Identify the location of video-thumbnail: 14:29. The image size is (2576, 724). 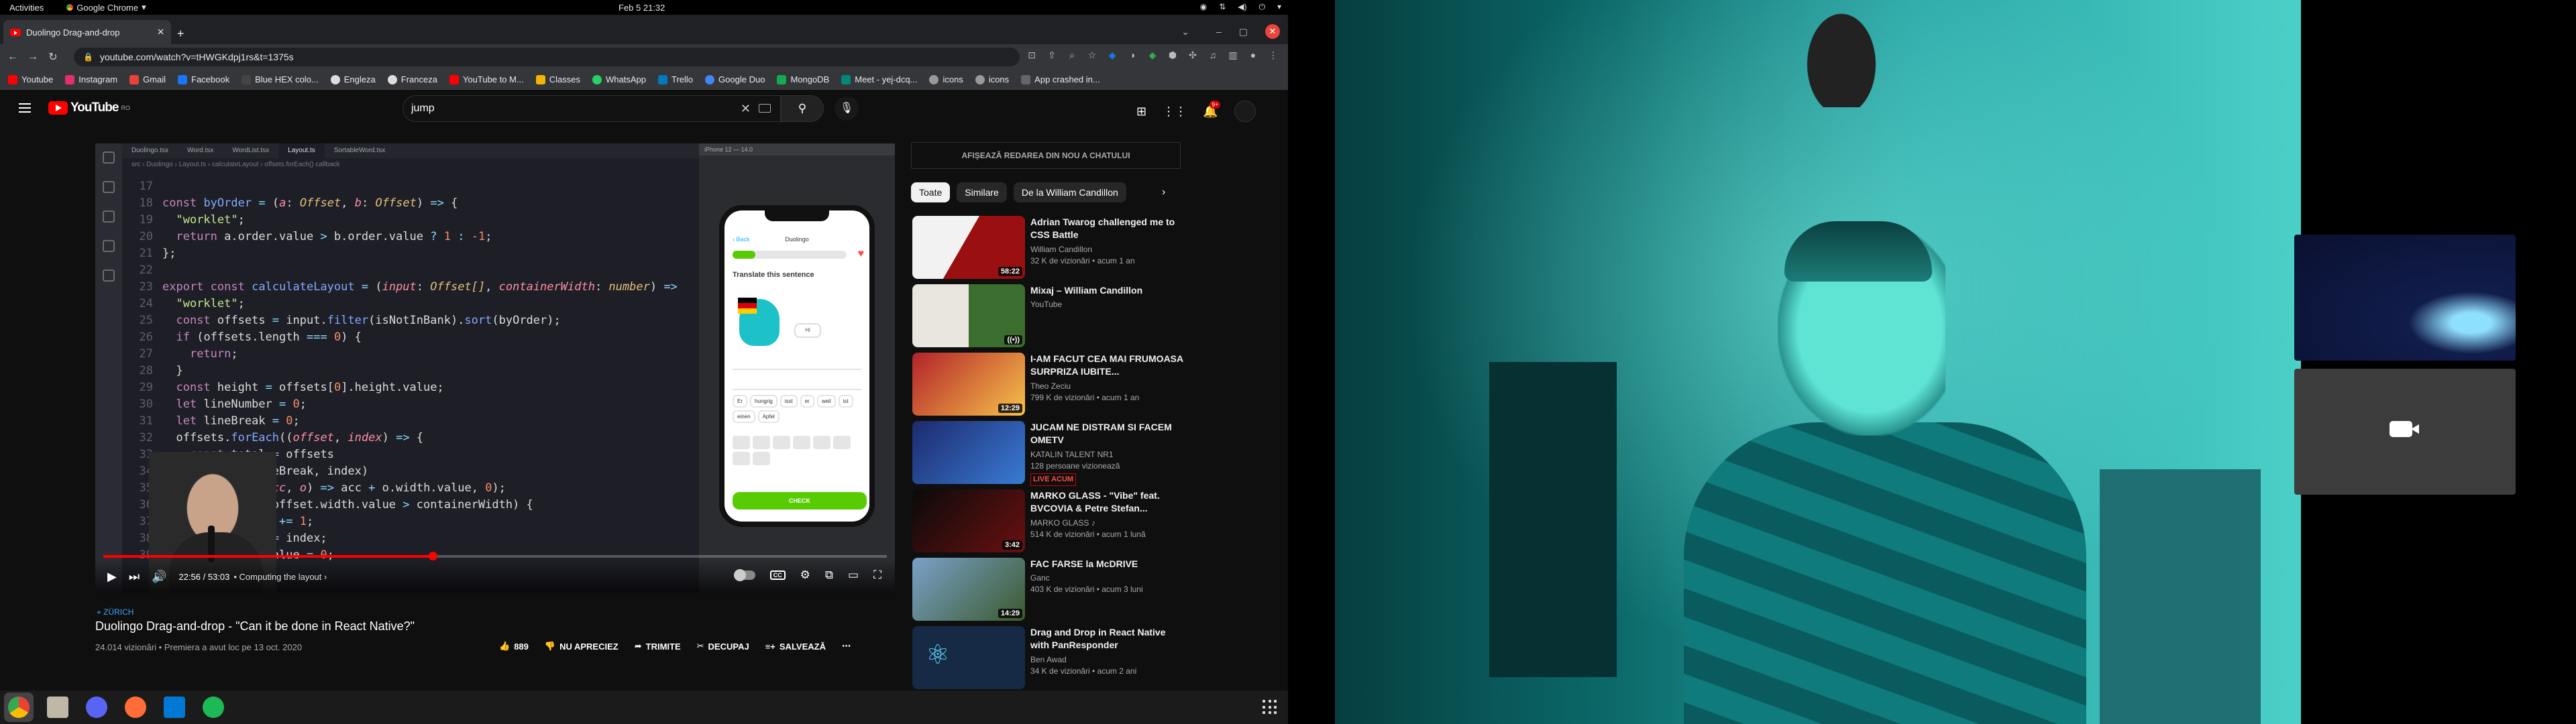
(968, 589).